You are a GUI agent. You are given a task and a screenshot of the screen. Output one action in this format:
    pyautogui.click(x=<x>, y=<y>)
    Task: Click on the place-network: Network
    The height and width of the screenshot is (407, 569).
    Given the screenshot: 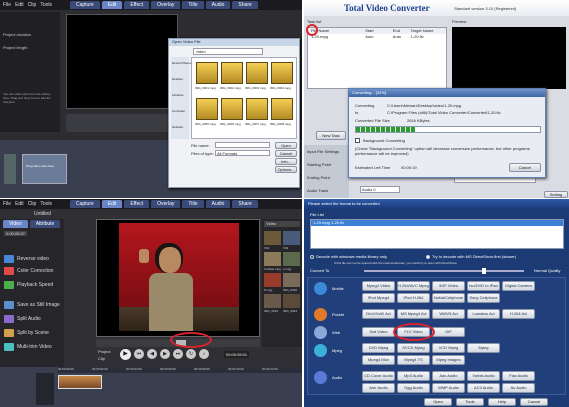 What is the action you would take?
    pyautogui.click(x=177, y=127)
    